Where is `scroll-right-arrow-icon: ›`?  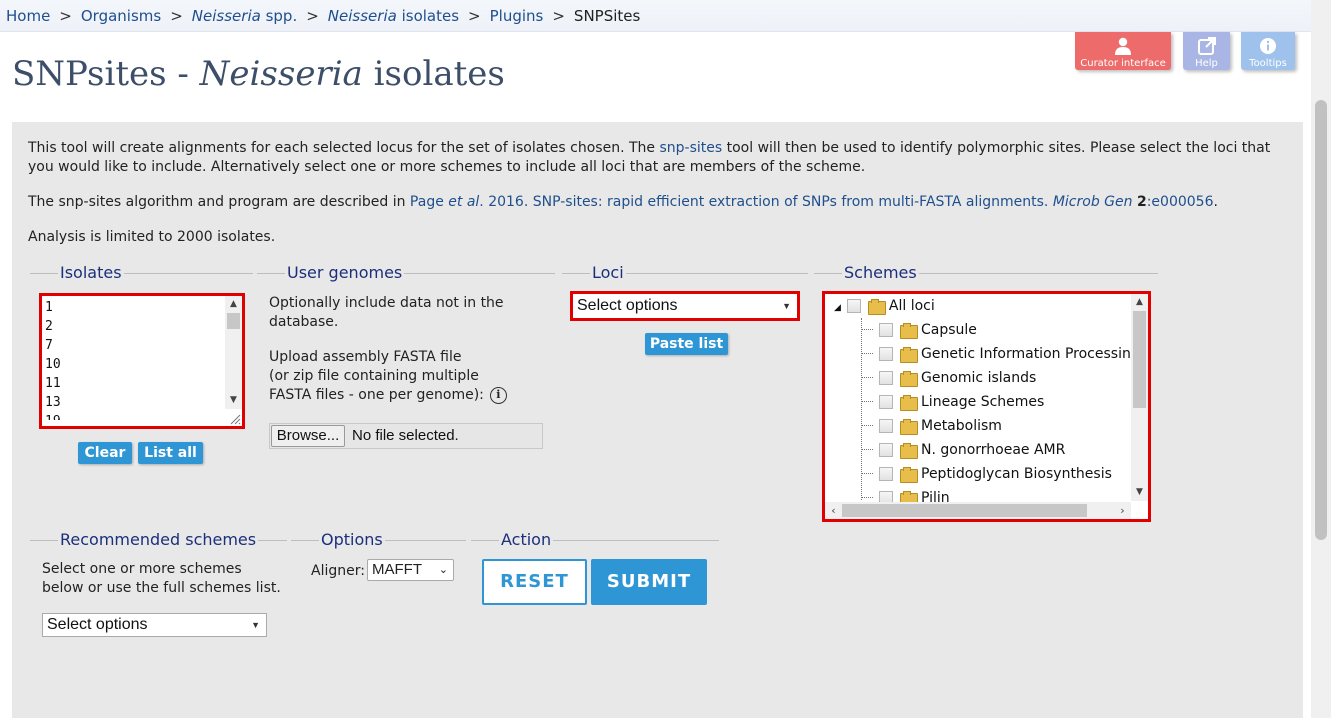 scroll-right-arrow-icon: › is located at coordinates (1122, 510).